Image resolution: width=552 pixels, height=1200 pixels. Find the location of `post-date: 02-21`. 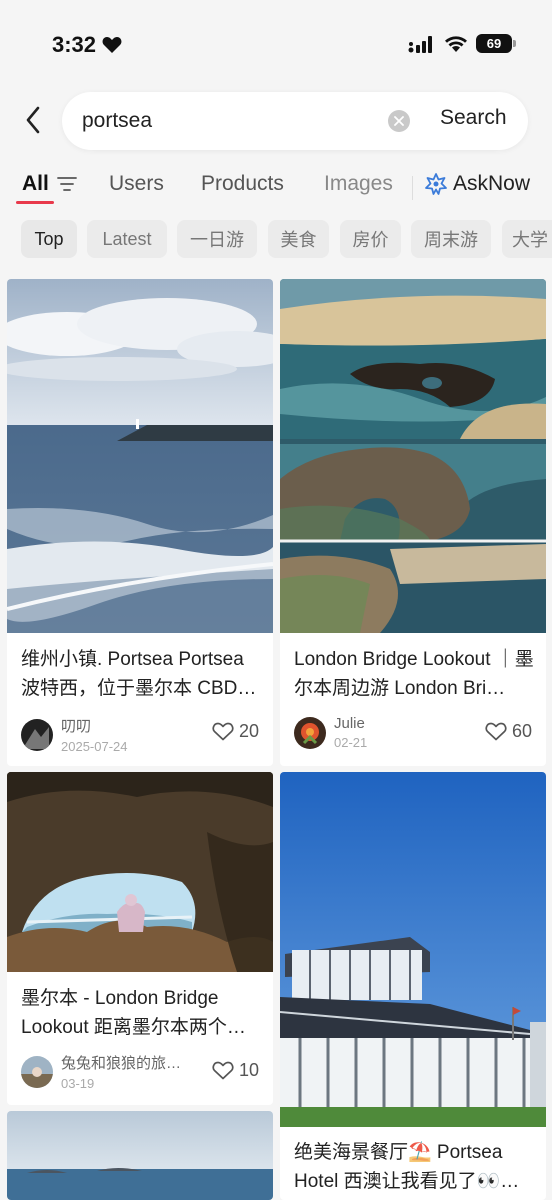

post-date: 02-21 is located at coordinates (351, 742).